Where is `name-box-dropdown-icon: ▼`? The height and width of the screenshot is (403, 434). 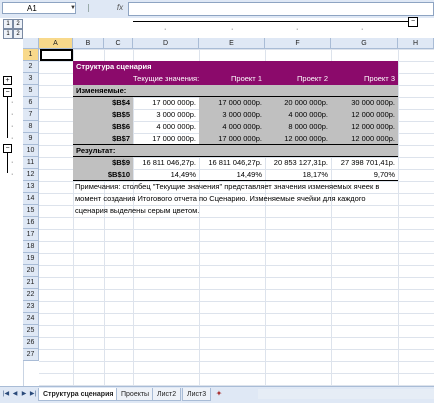
name-box-dropdown-icon: ▼ is located at coordinates (74, 8).